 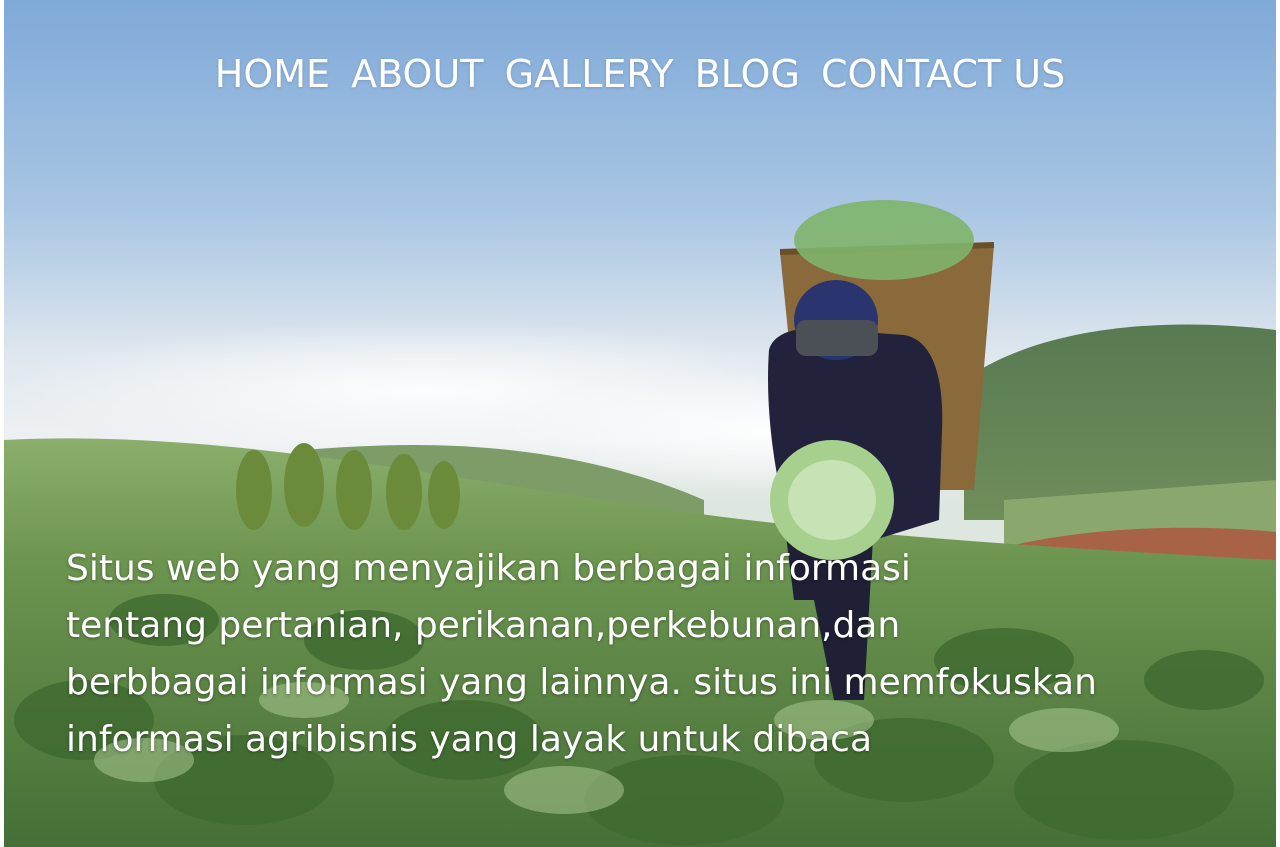 I want to click on nav-about-link: ABOUT, so click(x=417, y=74).